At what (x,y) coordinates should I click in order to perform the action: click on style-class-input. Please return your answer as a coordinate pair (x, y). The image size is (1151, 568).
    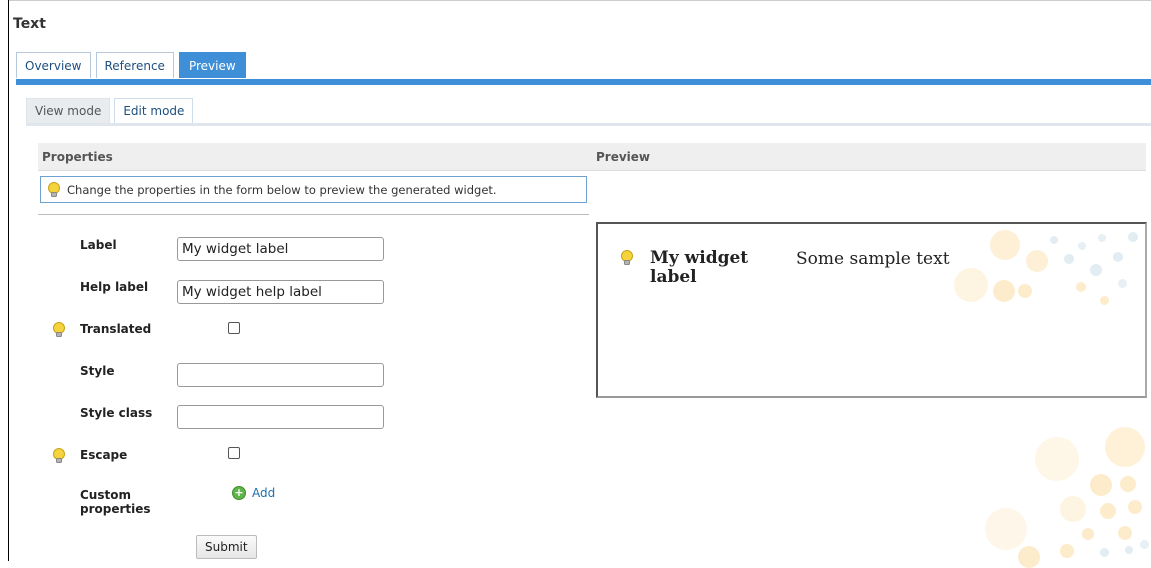
    Looking at the image, I should click on (280, 417).